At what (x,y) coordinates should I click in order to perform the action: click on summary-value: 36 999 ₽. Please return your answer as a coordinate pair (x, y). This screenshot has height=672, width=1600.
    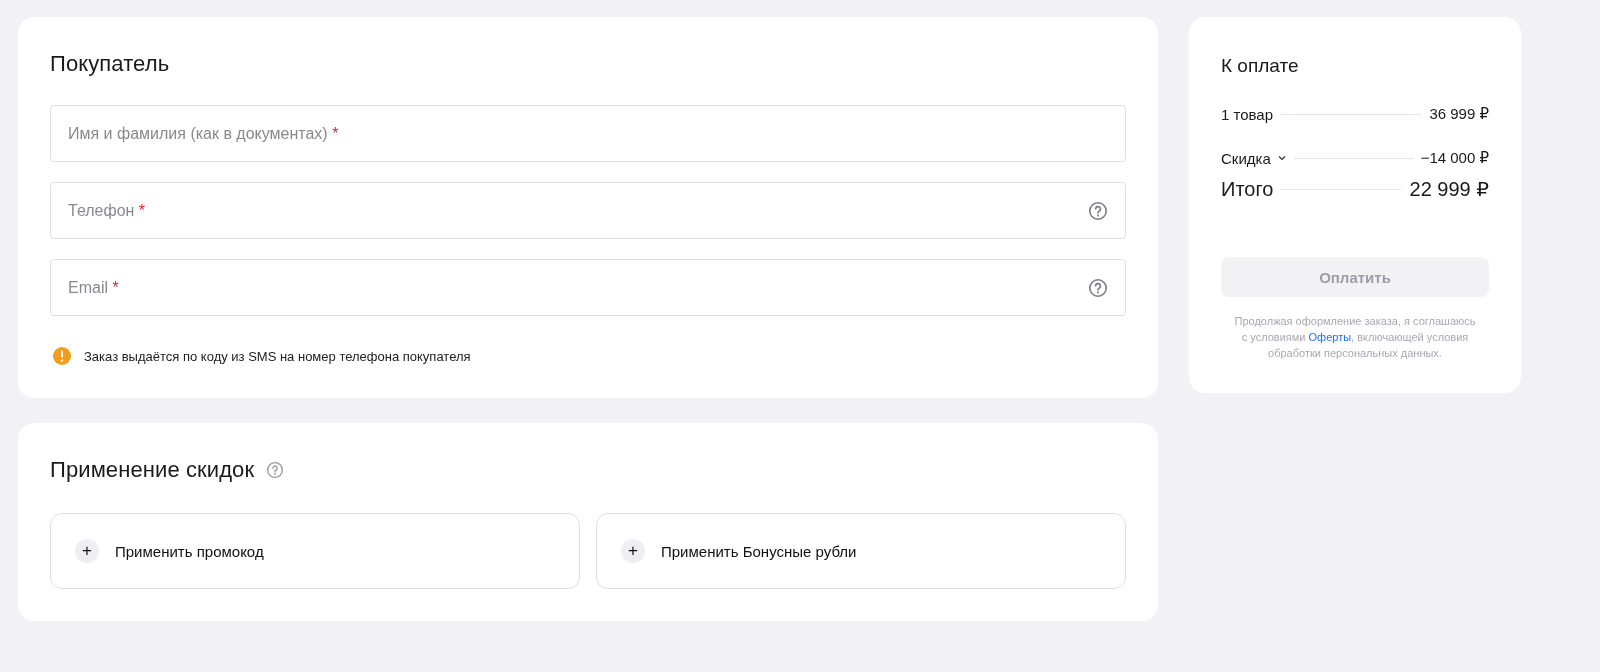
    Looking at the image, I should click on (1459, 114).